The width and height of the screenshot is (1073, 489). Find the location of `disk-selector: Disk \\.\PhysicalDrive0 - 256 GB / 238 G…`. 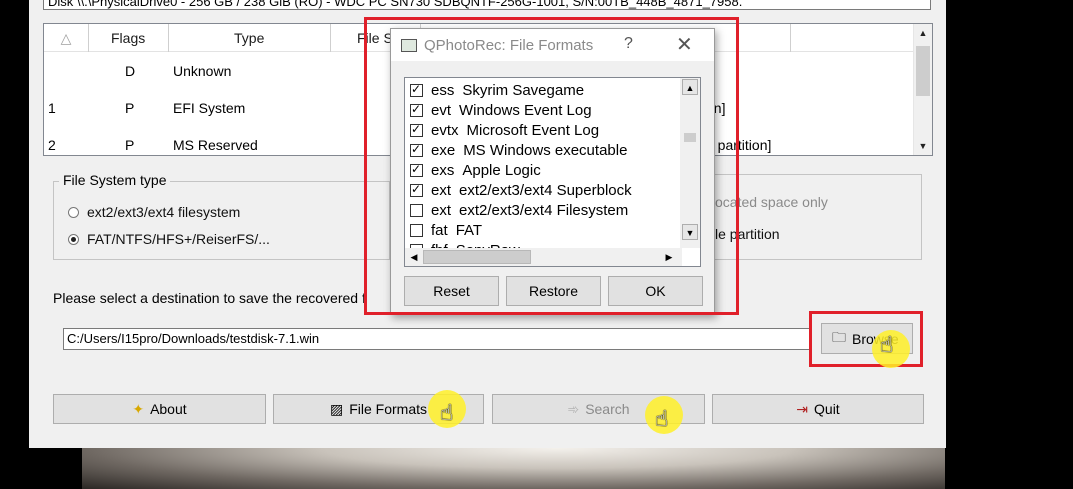

disk-selector: Disk \\.\PhysicalDrive0 - 256 GB / 238 G… is located at coordinates (487, 5).